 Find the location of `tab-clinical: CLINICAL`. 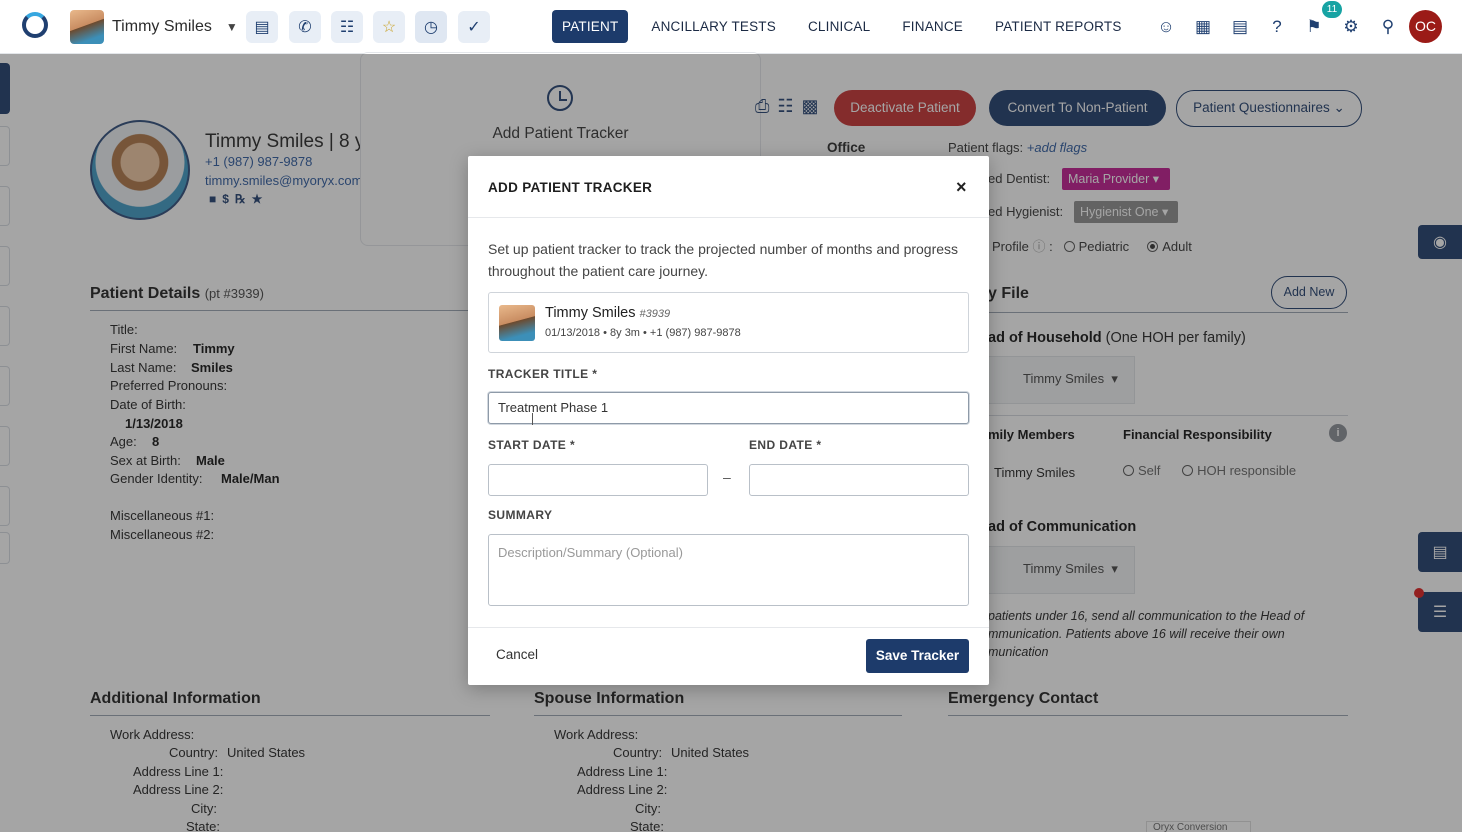

tab-clinical: CLINICAL is located at coordinates (839, 26).